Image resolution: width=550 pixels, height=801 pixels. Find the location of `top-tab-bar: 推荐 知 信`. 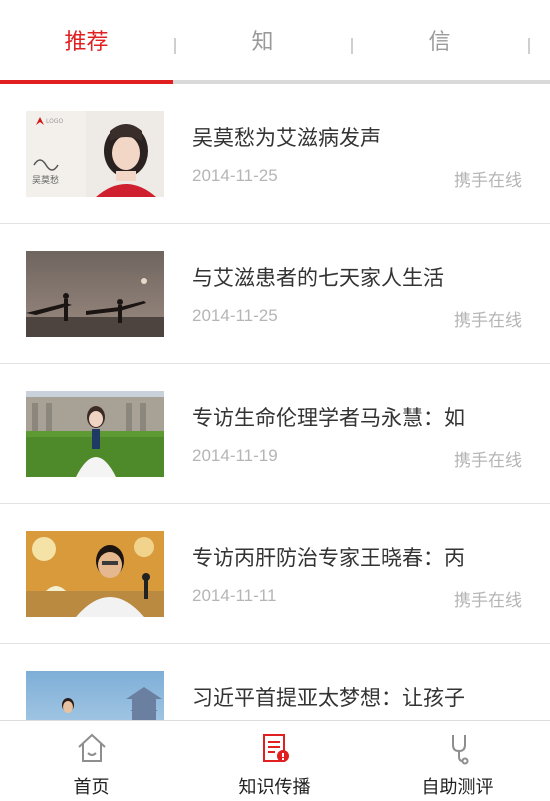

top-tab-bar: 推荐 知 信 is located at coordinates (275, 42).